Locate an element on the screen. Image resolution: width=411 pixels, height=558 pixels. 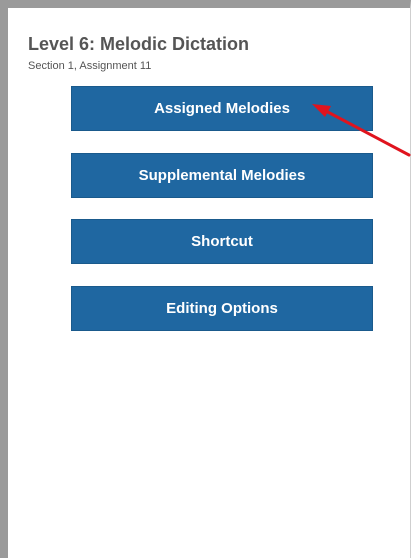
shortcut-button: Shortcut is located at coordinates (222, 241).